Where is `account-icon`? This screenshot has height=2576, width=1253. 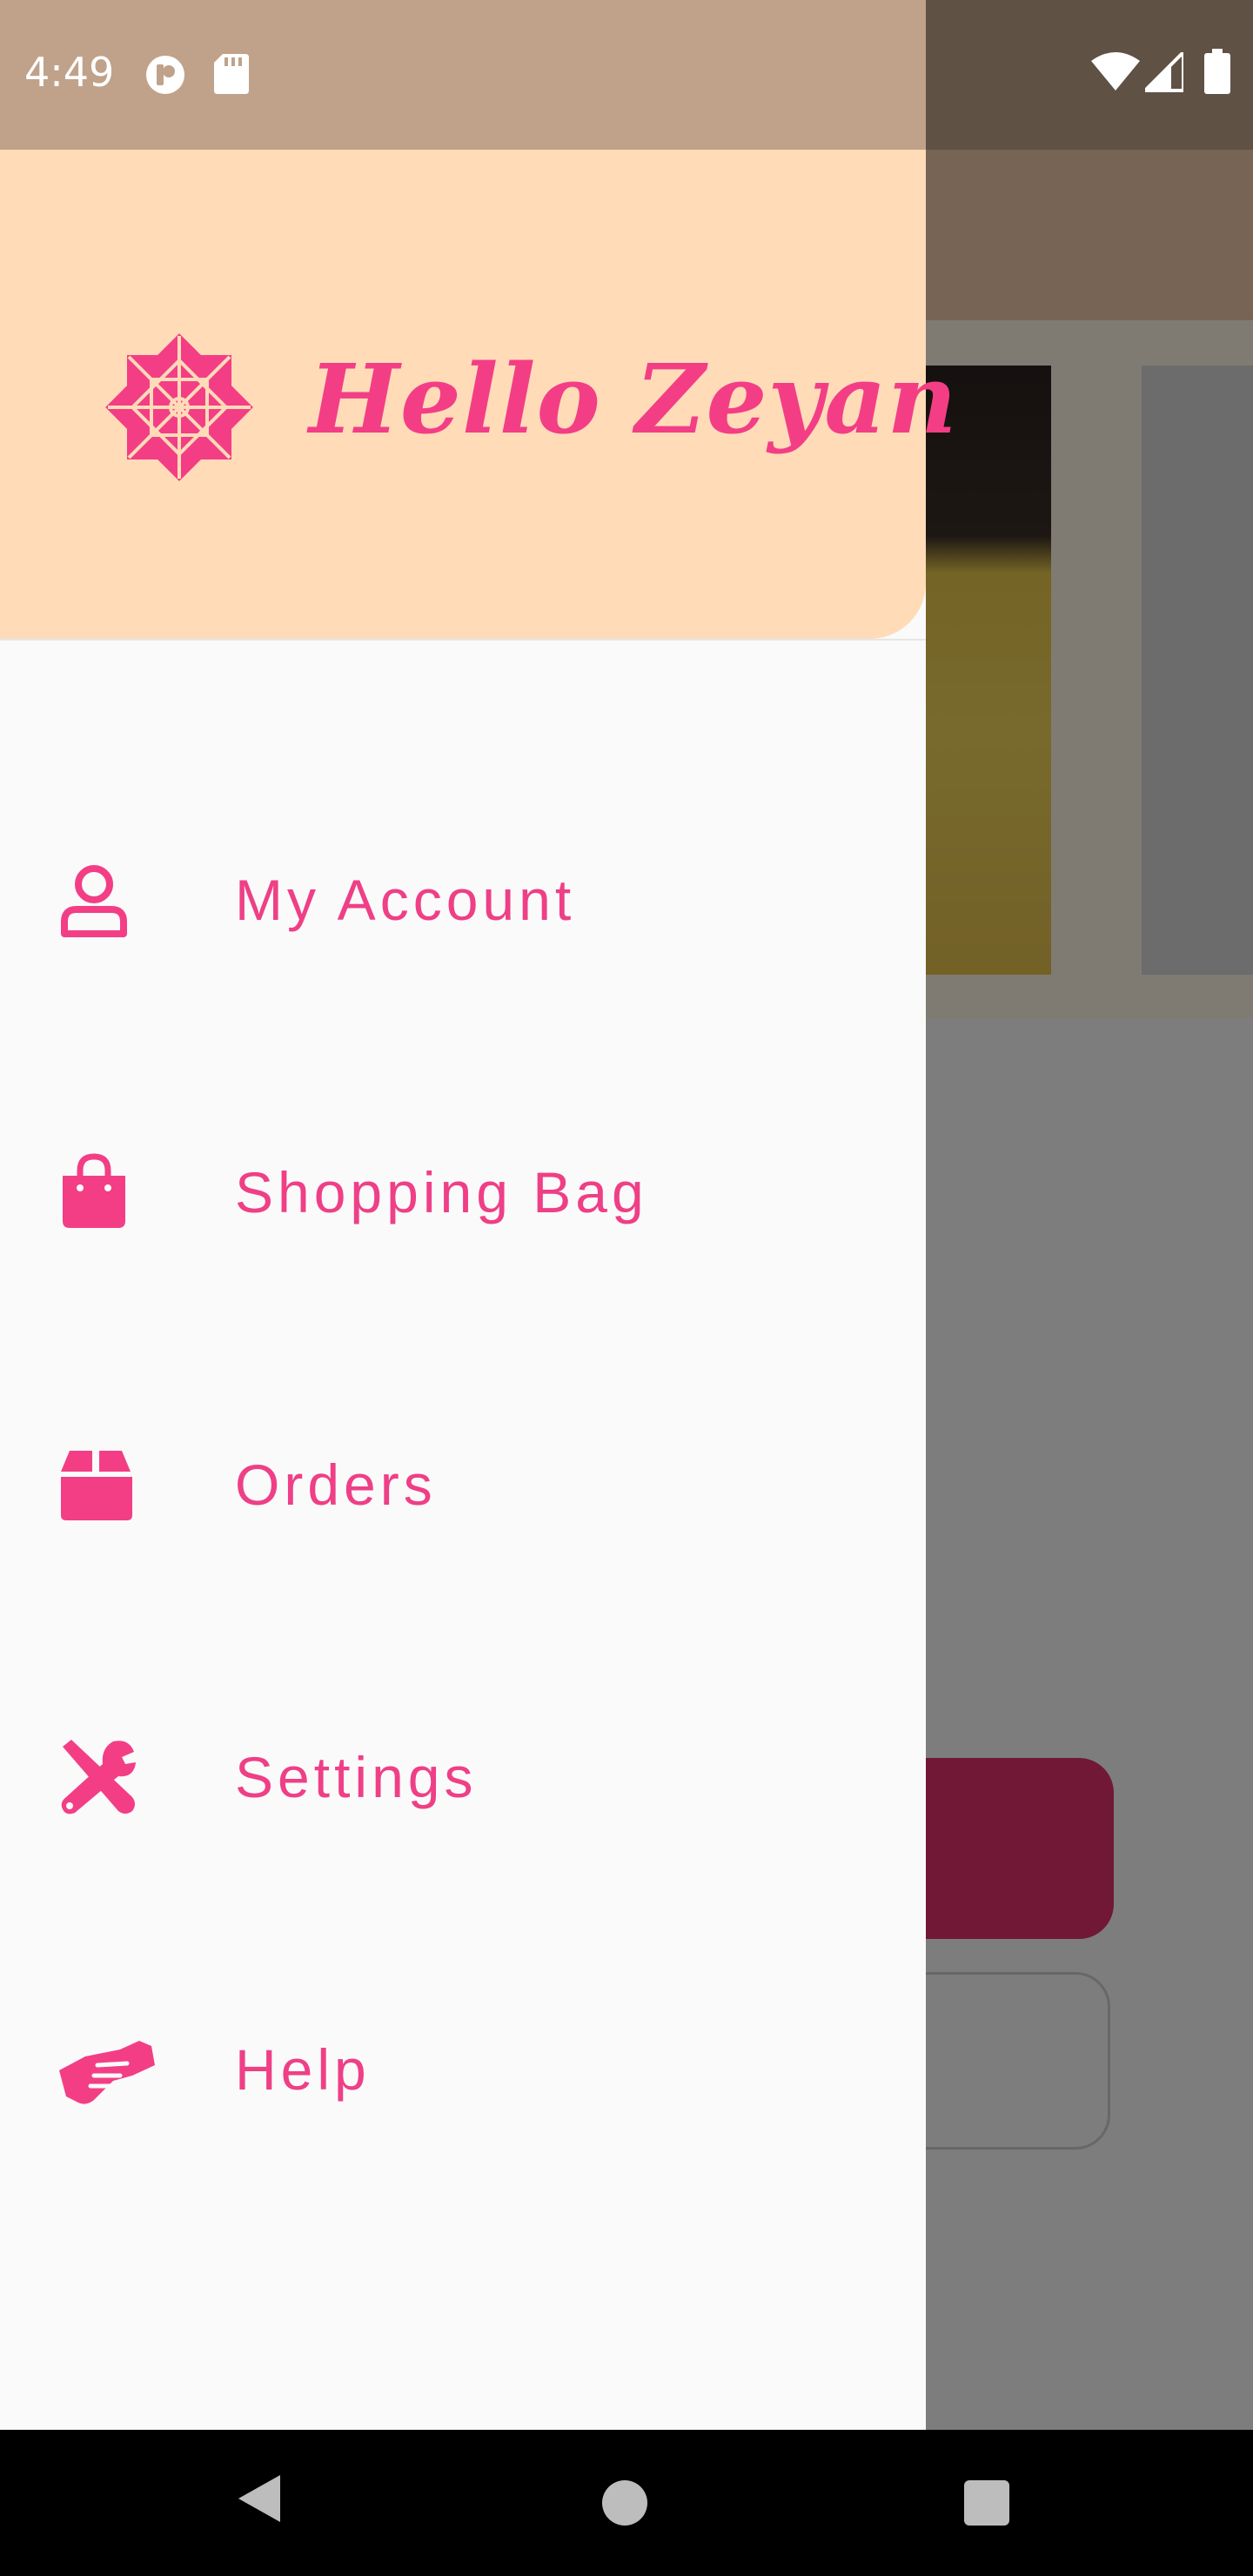
account-icon is located at coordinates (94, 901).